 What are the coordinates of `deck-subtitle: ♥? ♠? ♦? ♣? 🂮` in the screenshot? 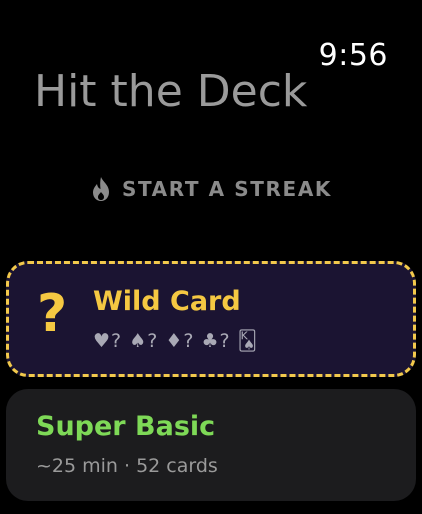 It's located at (176, 341).